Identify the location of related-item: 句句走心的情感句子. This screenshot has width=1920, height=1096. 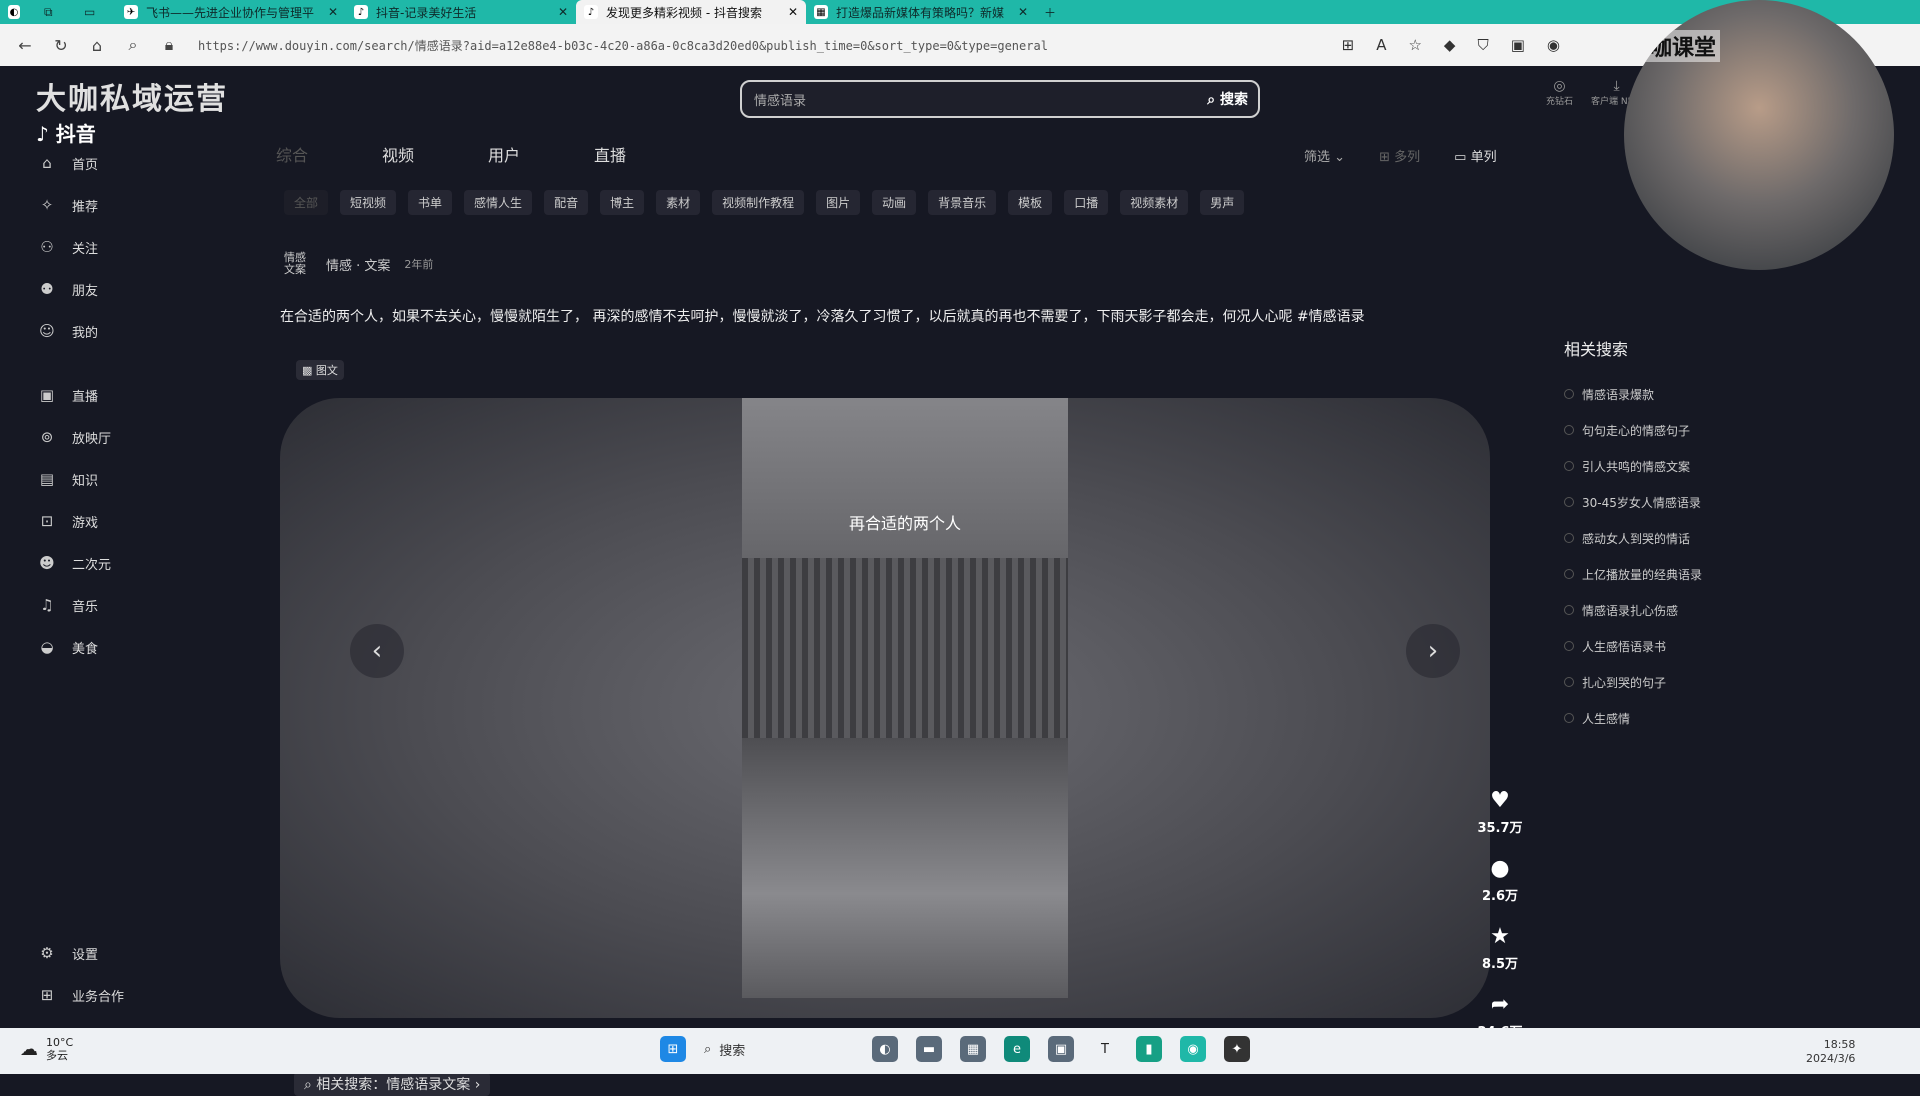
(1714, 430).